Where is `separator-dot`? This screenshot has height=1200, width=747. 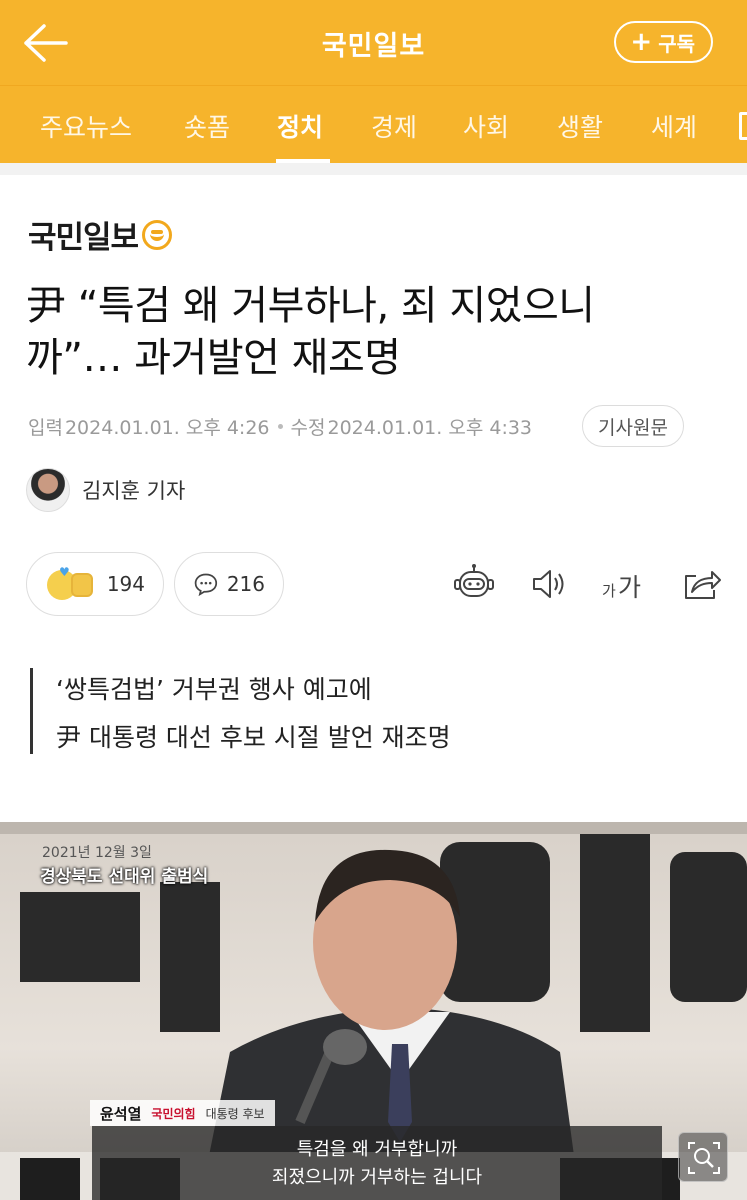 separator-dot is located at coordinates (280, 426).